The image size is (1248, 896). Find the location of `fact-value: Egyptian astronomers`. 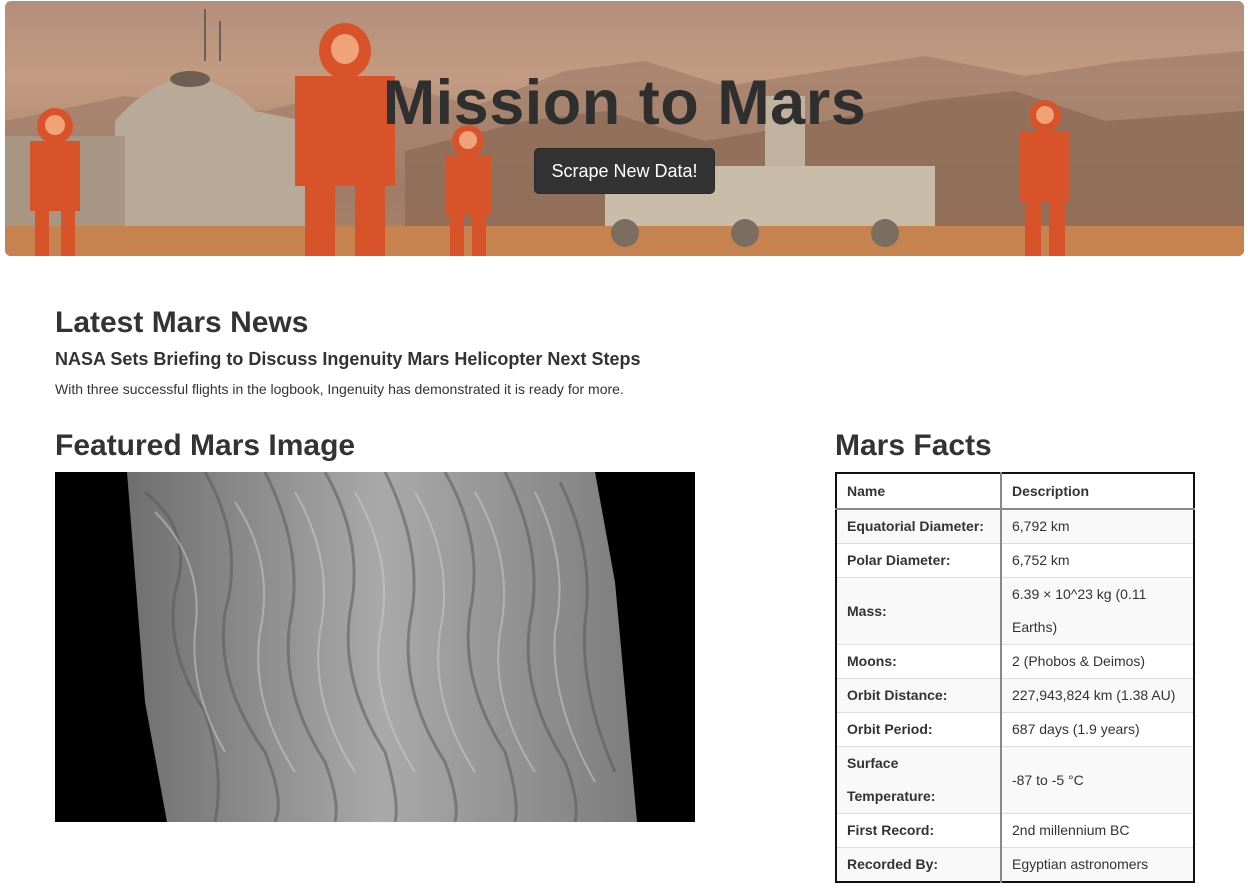

fact-value: Egyptian astronomers is located at coordinates (1097, 865).